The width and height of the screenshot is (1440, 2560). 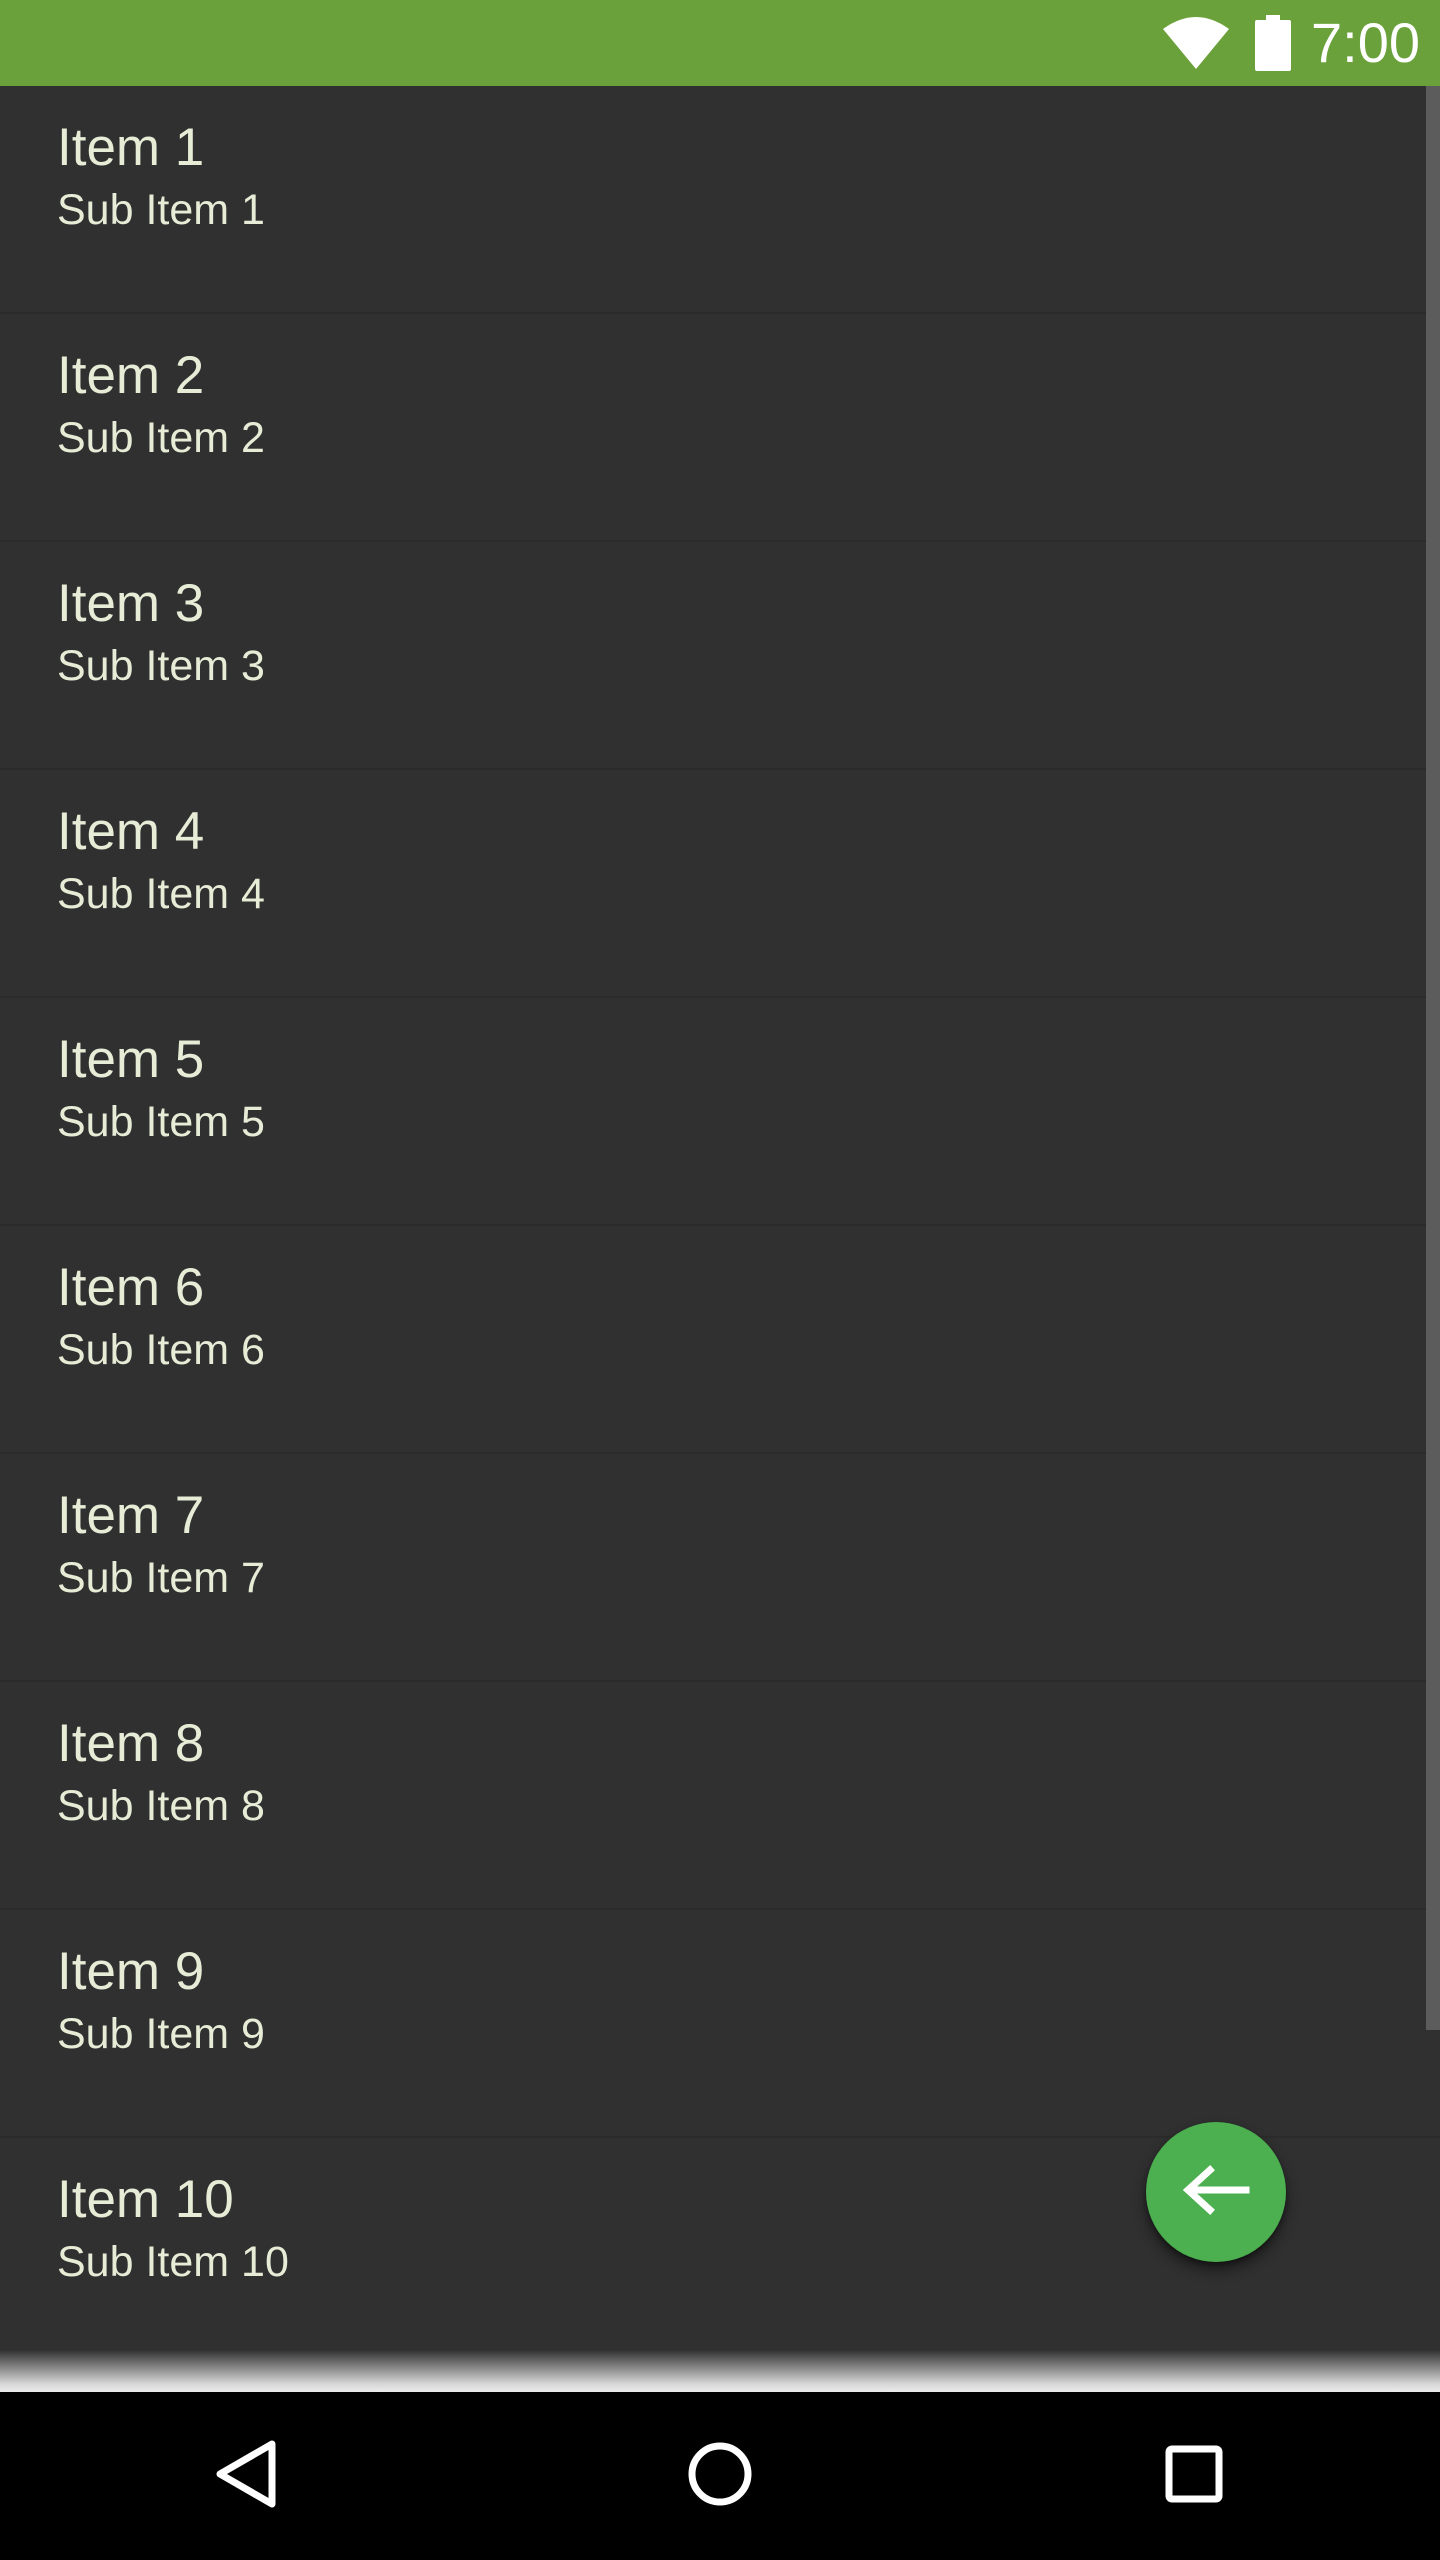 I want to click on item-title: Item 4, so click(x=131, y=831).